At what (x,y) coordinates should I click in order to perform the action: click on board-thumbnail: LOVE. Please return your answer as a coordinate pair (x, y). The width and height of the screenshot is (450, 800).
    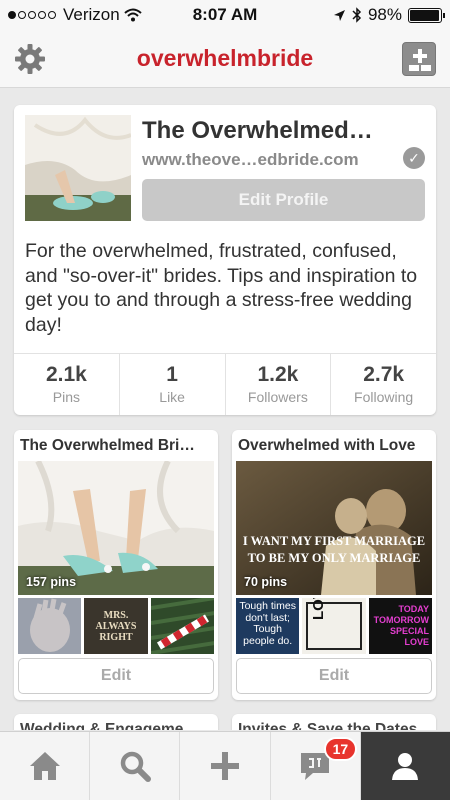
    Looking at the image, I should click on (334, 626).